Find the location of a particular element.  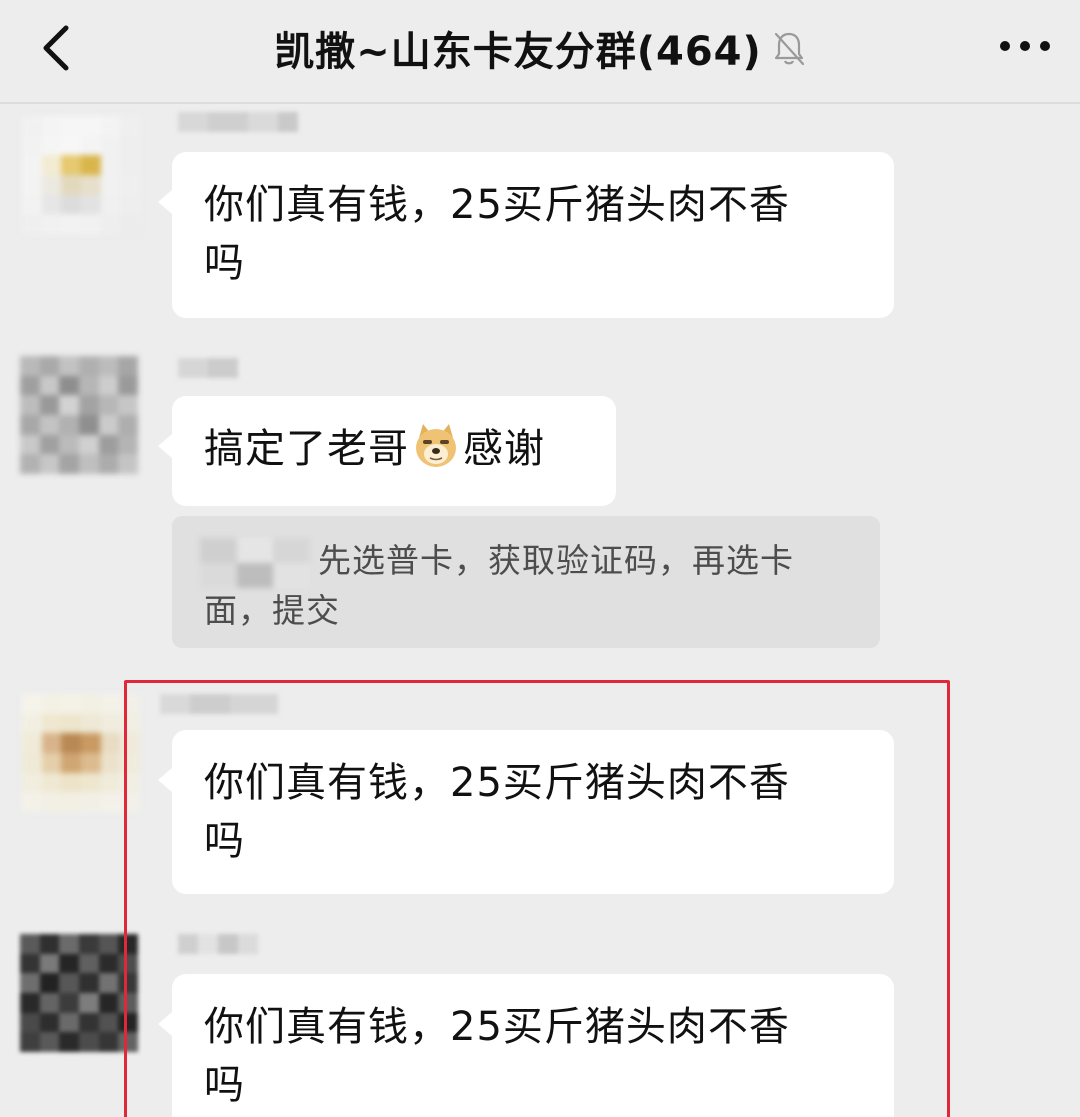

back-button is located at coordinates (60, 48).